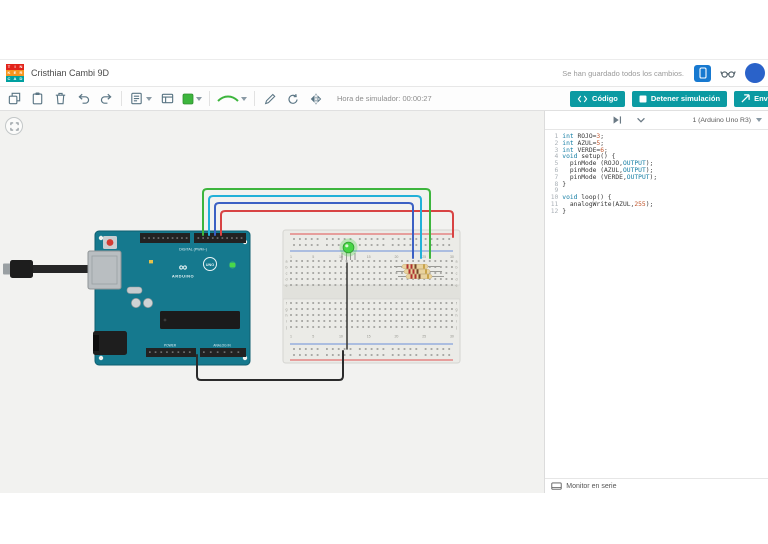 The width and height of the screenshot is (768, 544). Describe the element at coordinates (110, 242) in the screenshot. I see `reset-button` at that location.